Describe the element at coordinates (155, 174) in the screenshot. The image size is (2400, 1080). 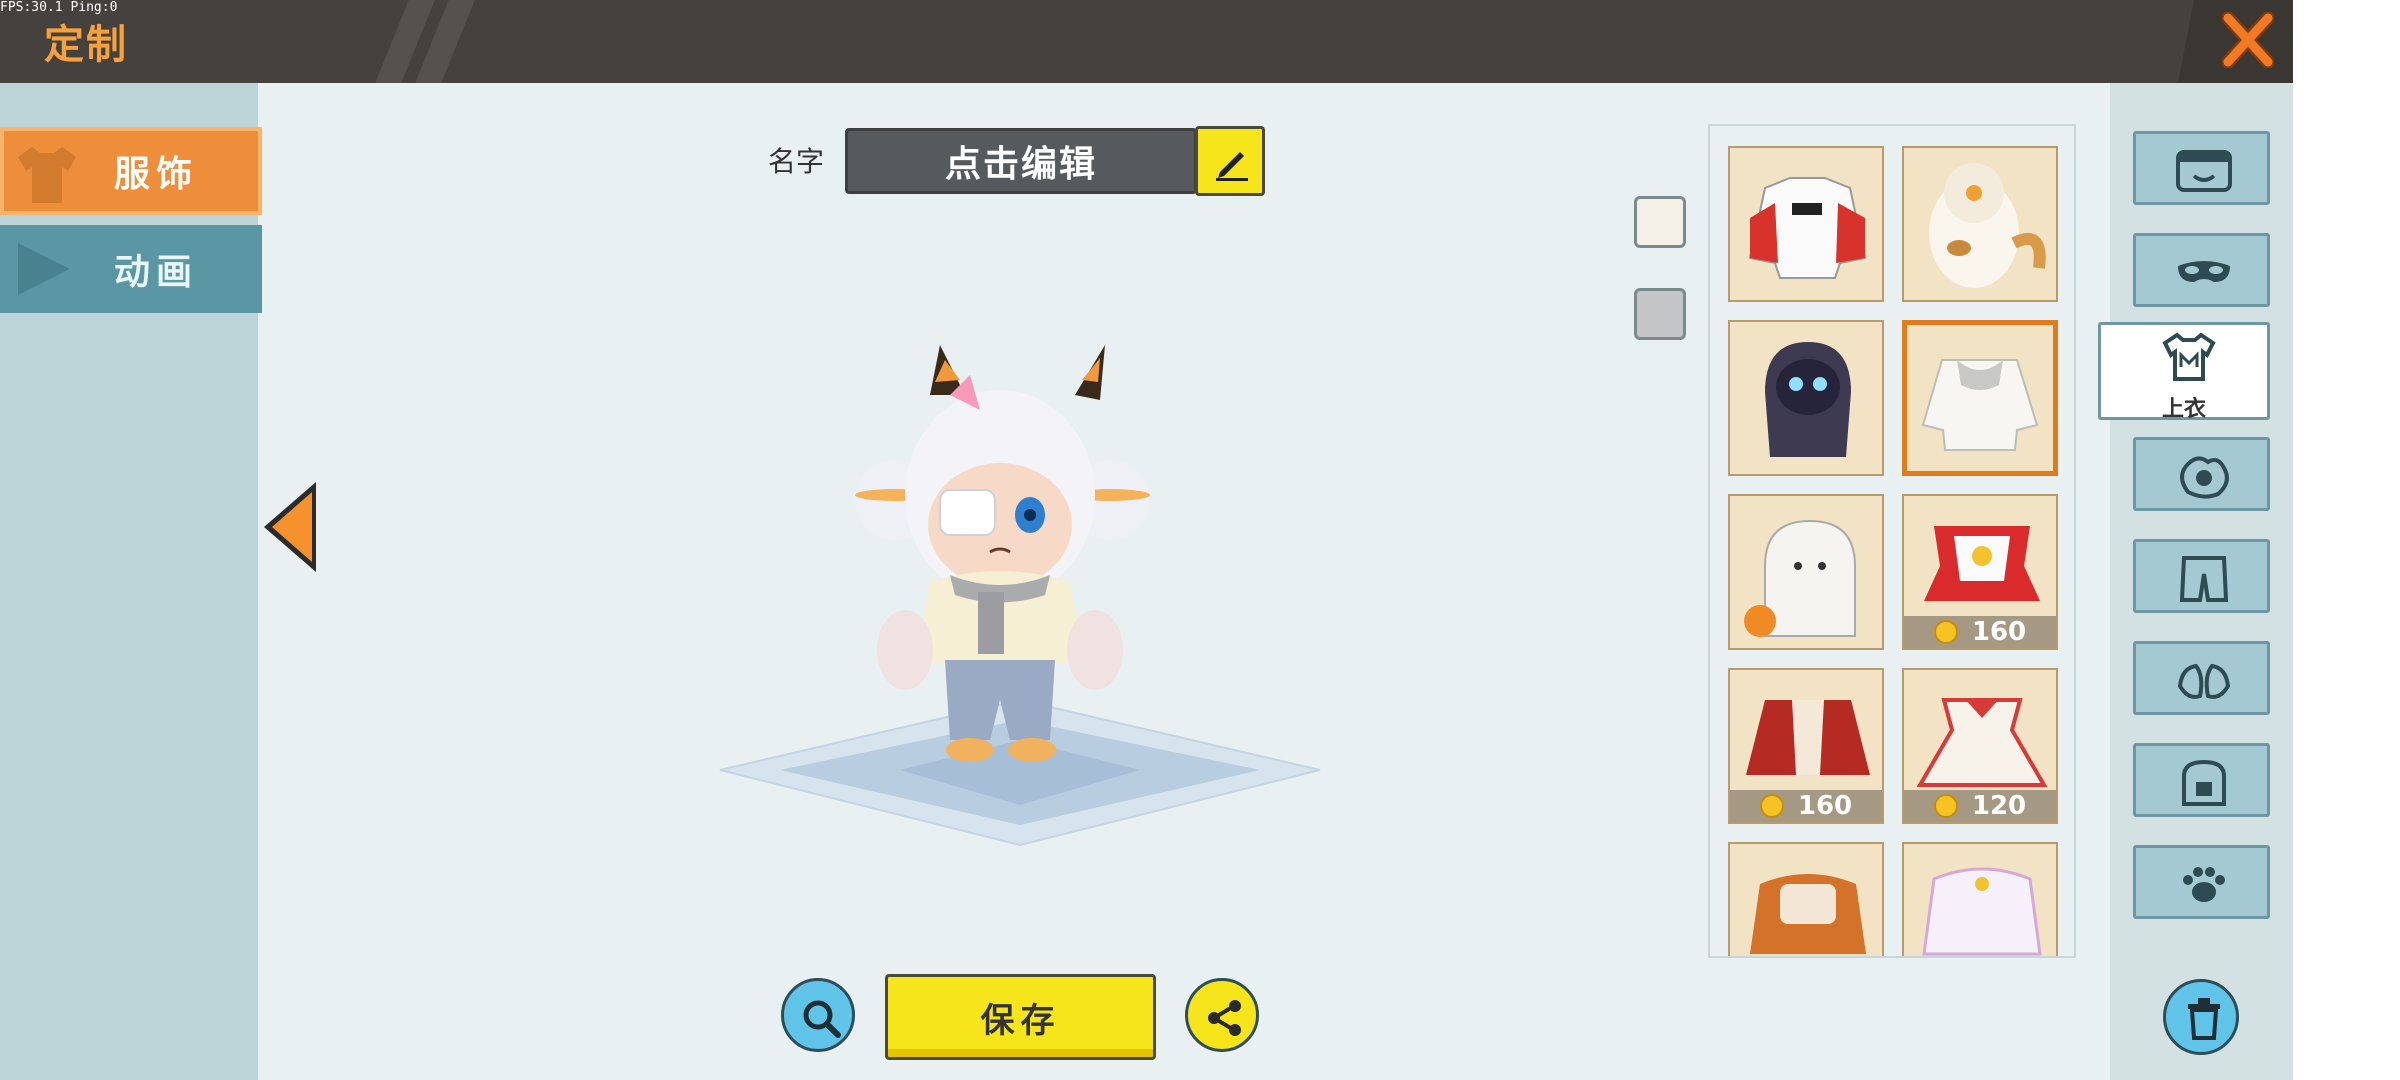
I see `tab-clothes-label: 服饰` at that location.